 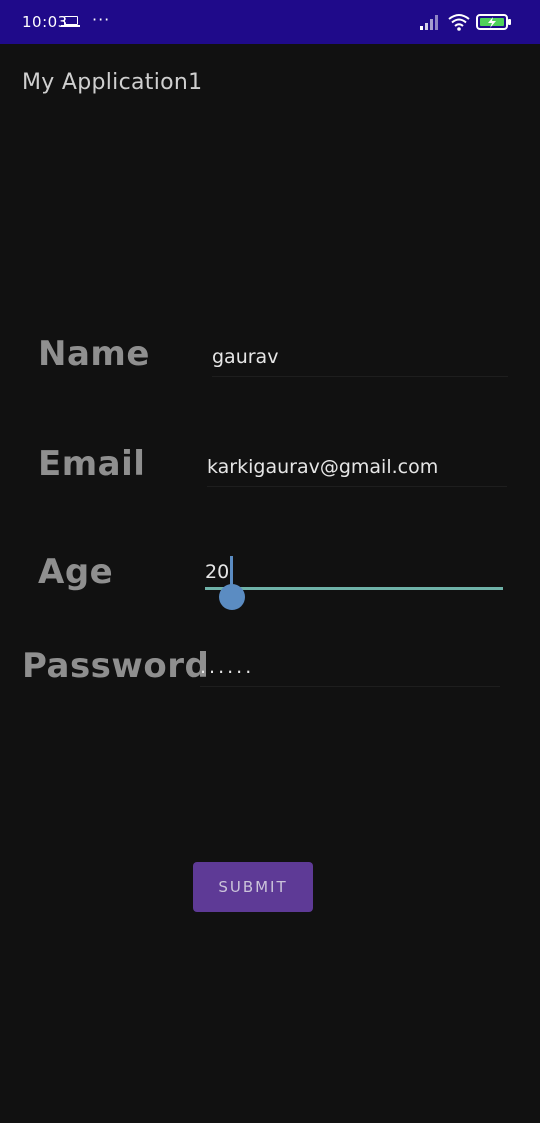 What do you see at coordinates (270, 22) in the screenshot?
I see `status-bar: 10:03 ···` at bounding box center [270, 22].